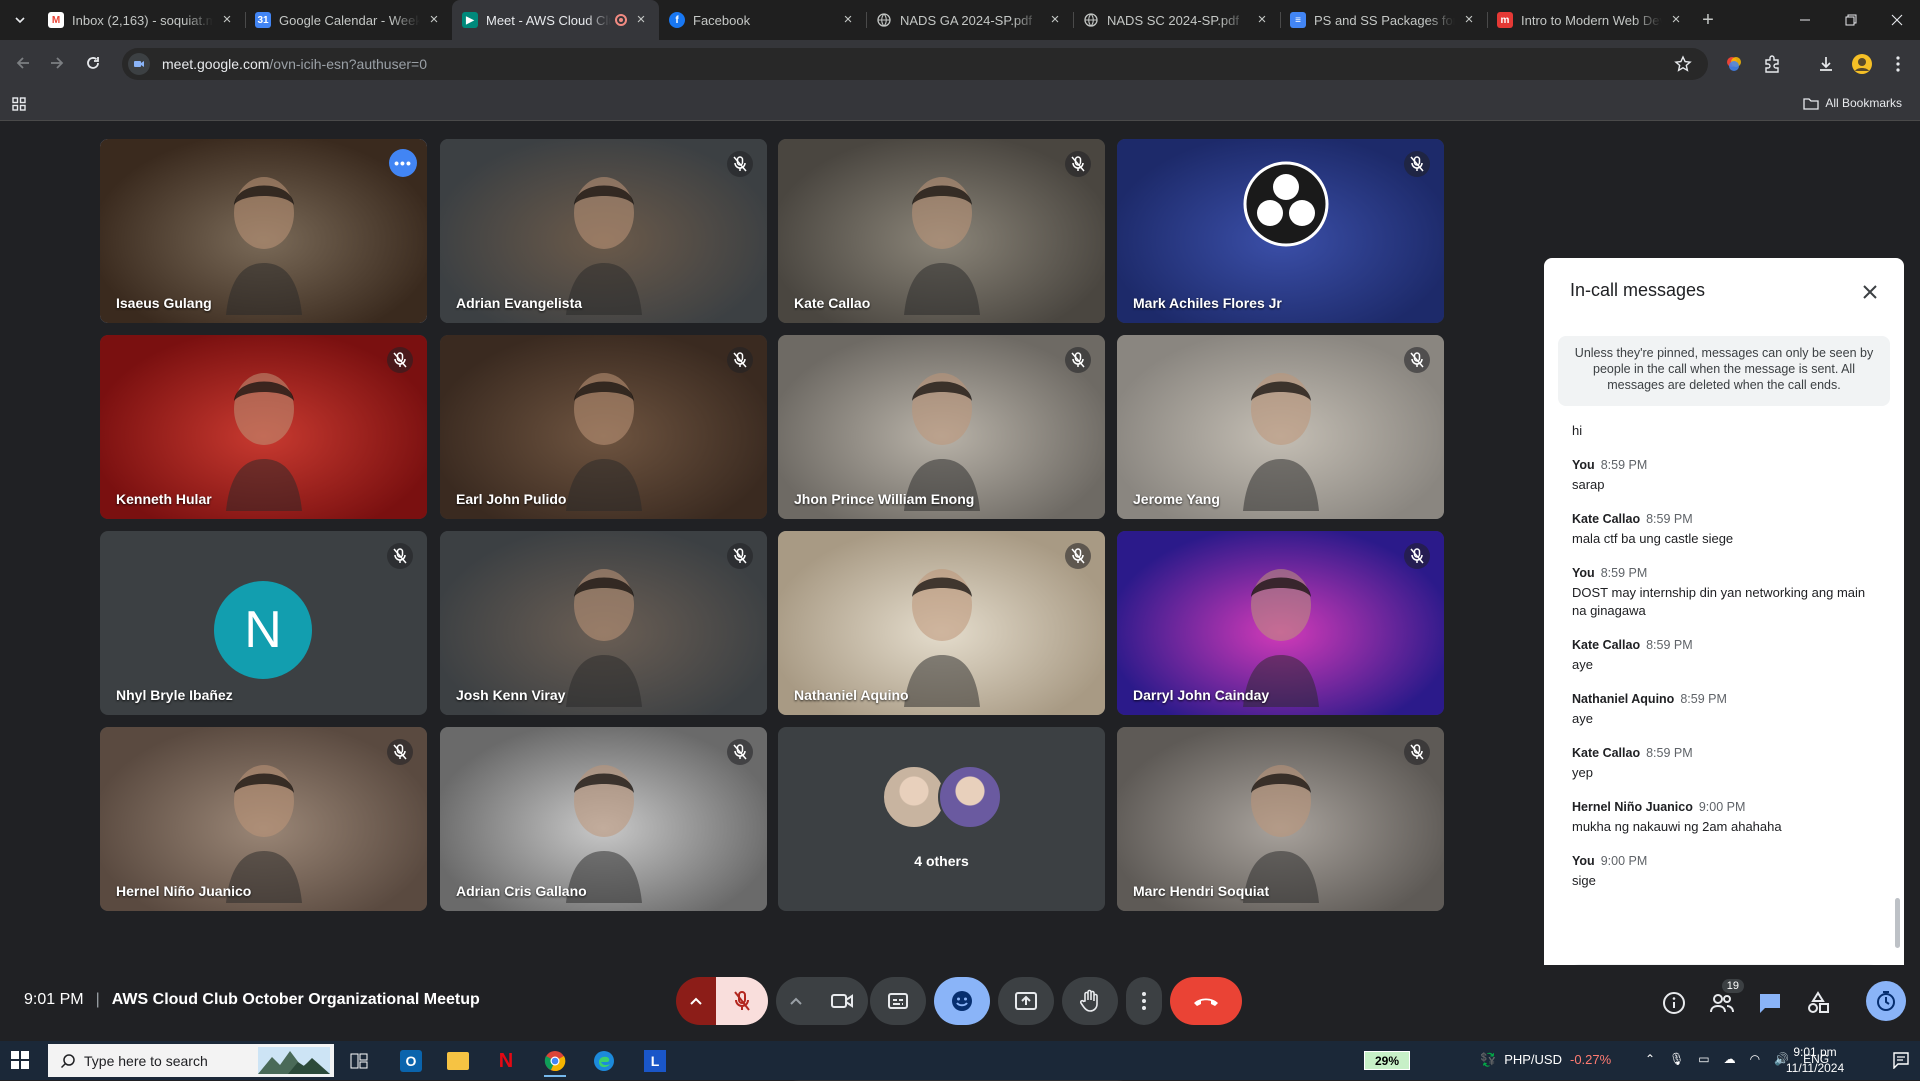  I want to click on audio-options-button, so click(696, 1001).